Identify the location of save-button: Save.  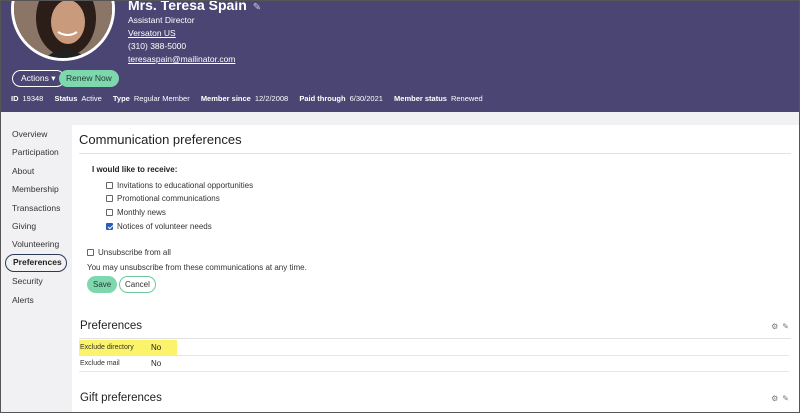
(102, 284).